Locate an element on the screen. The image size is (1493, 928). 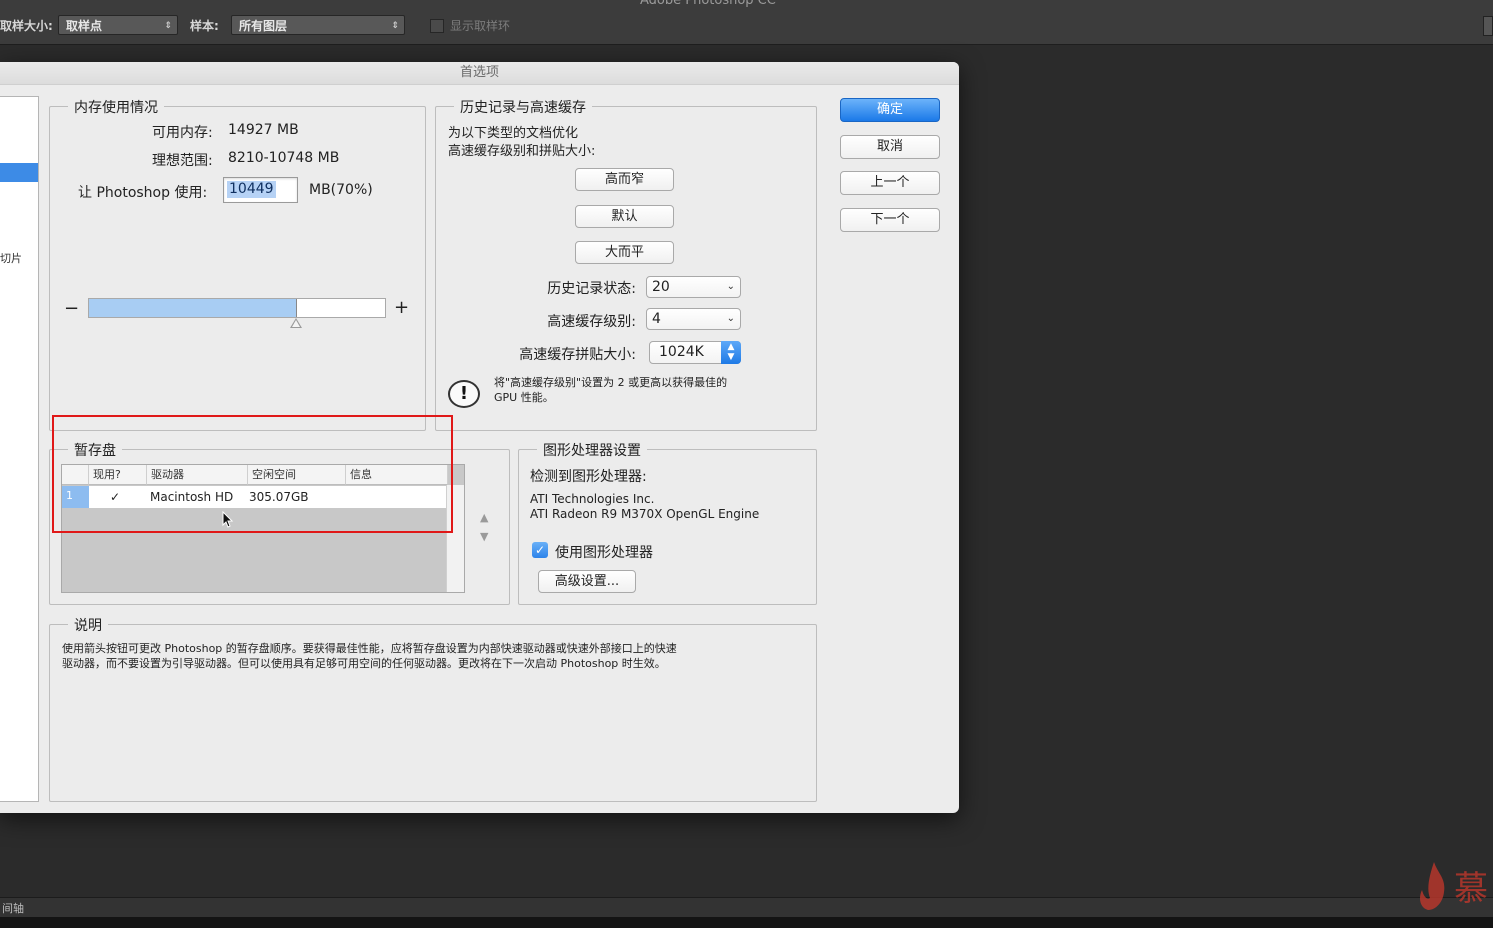
updown-stepper-icon: ▲ ▼ is located at coordinates (731, 352).